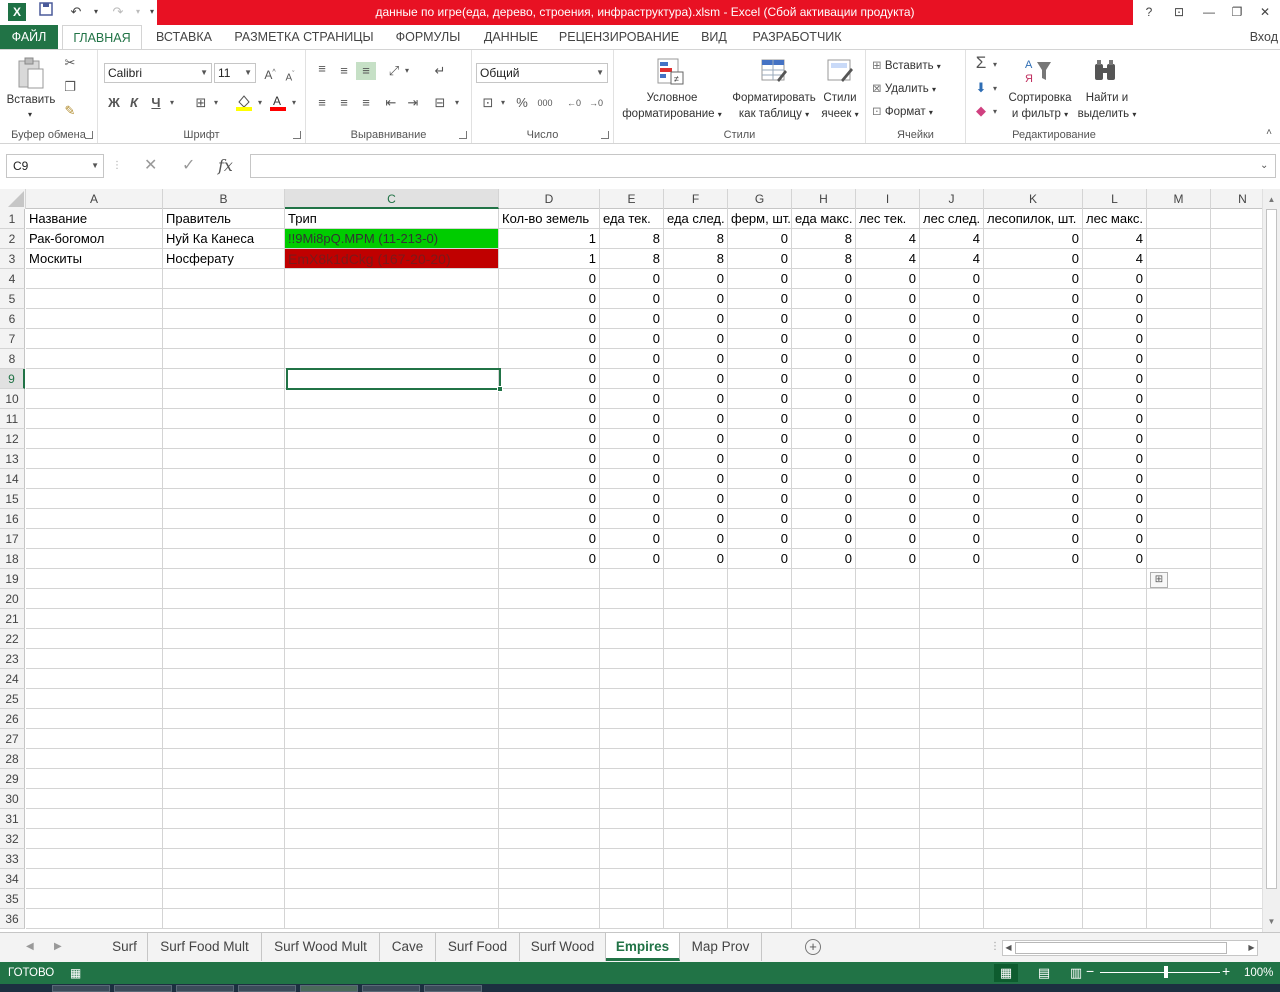 This screenshot has width=1280, height=992. Describe the element at coordinates (549, 659) in the screenshot. I see `cell-d23` at that location.